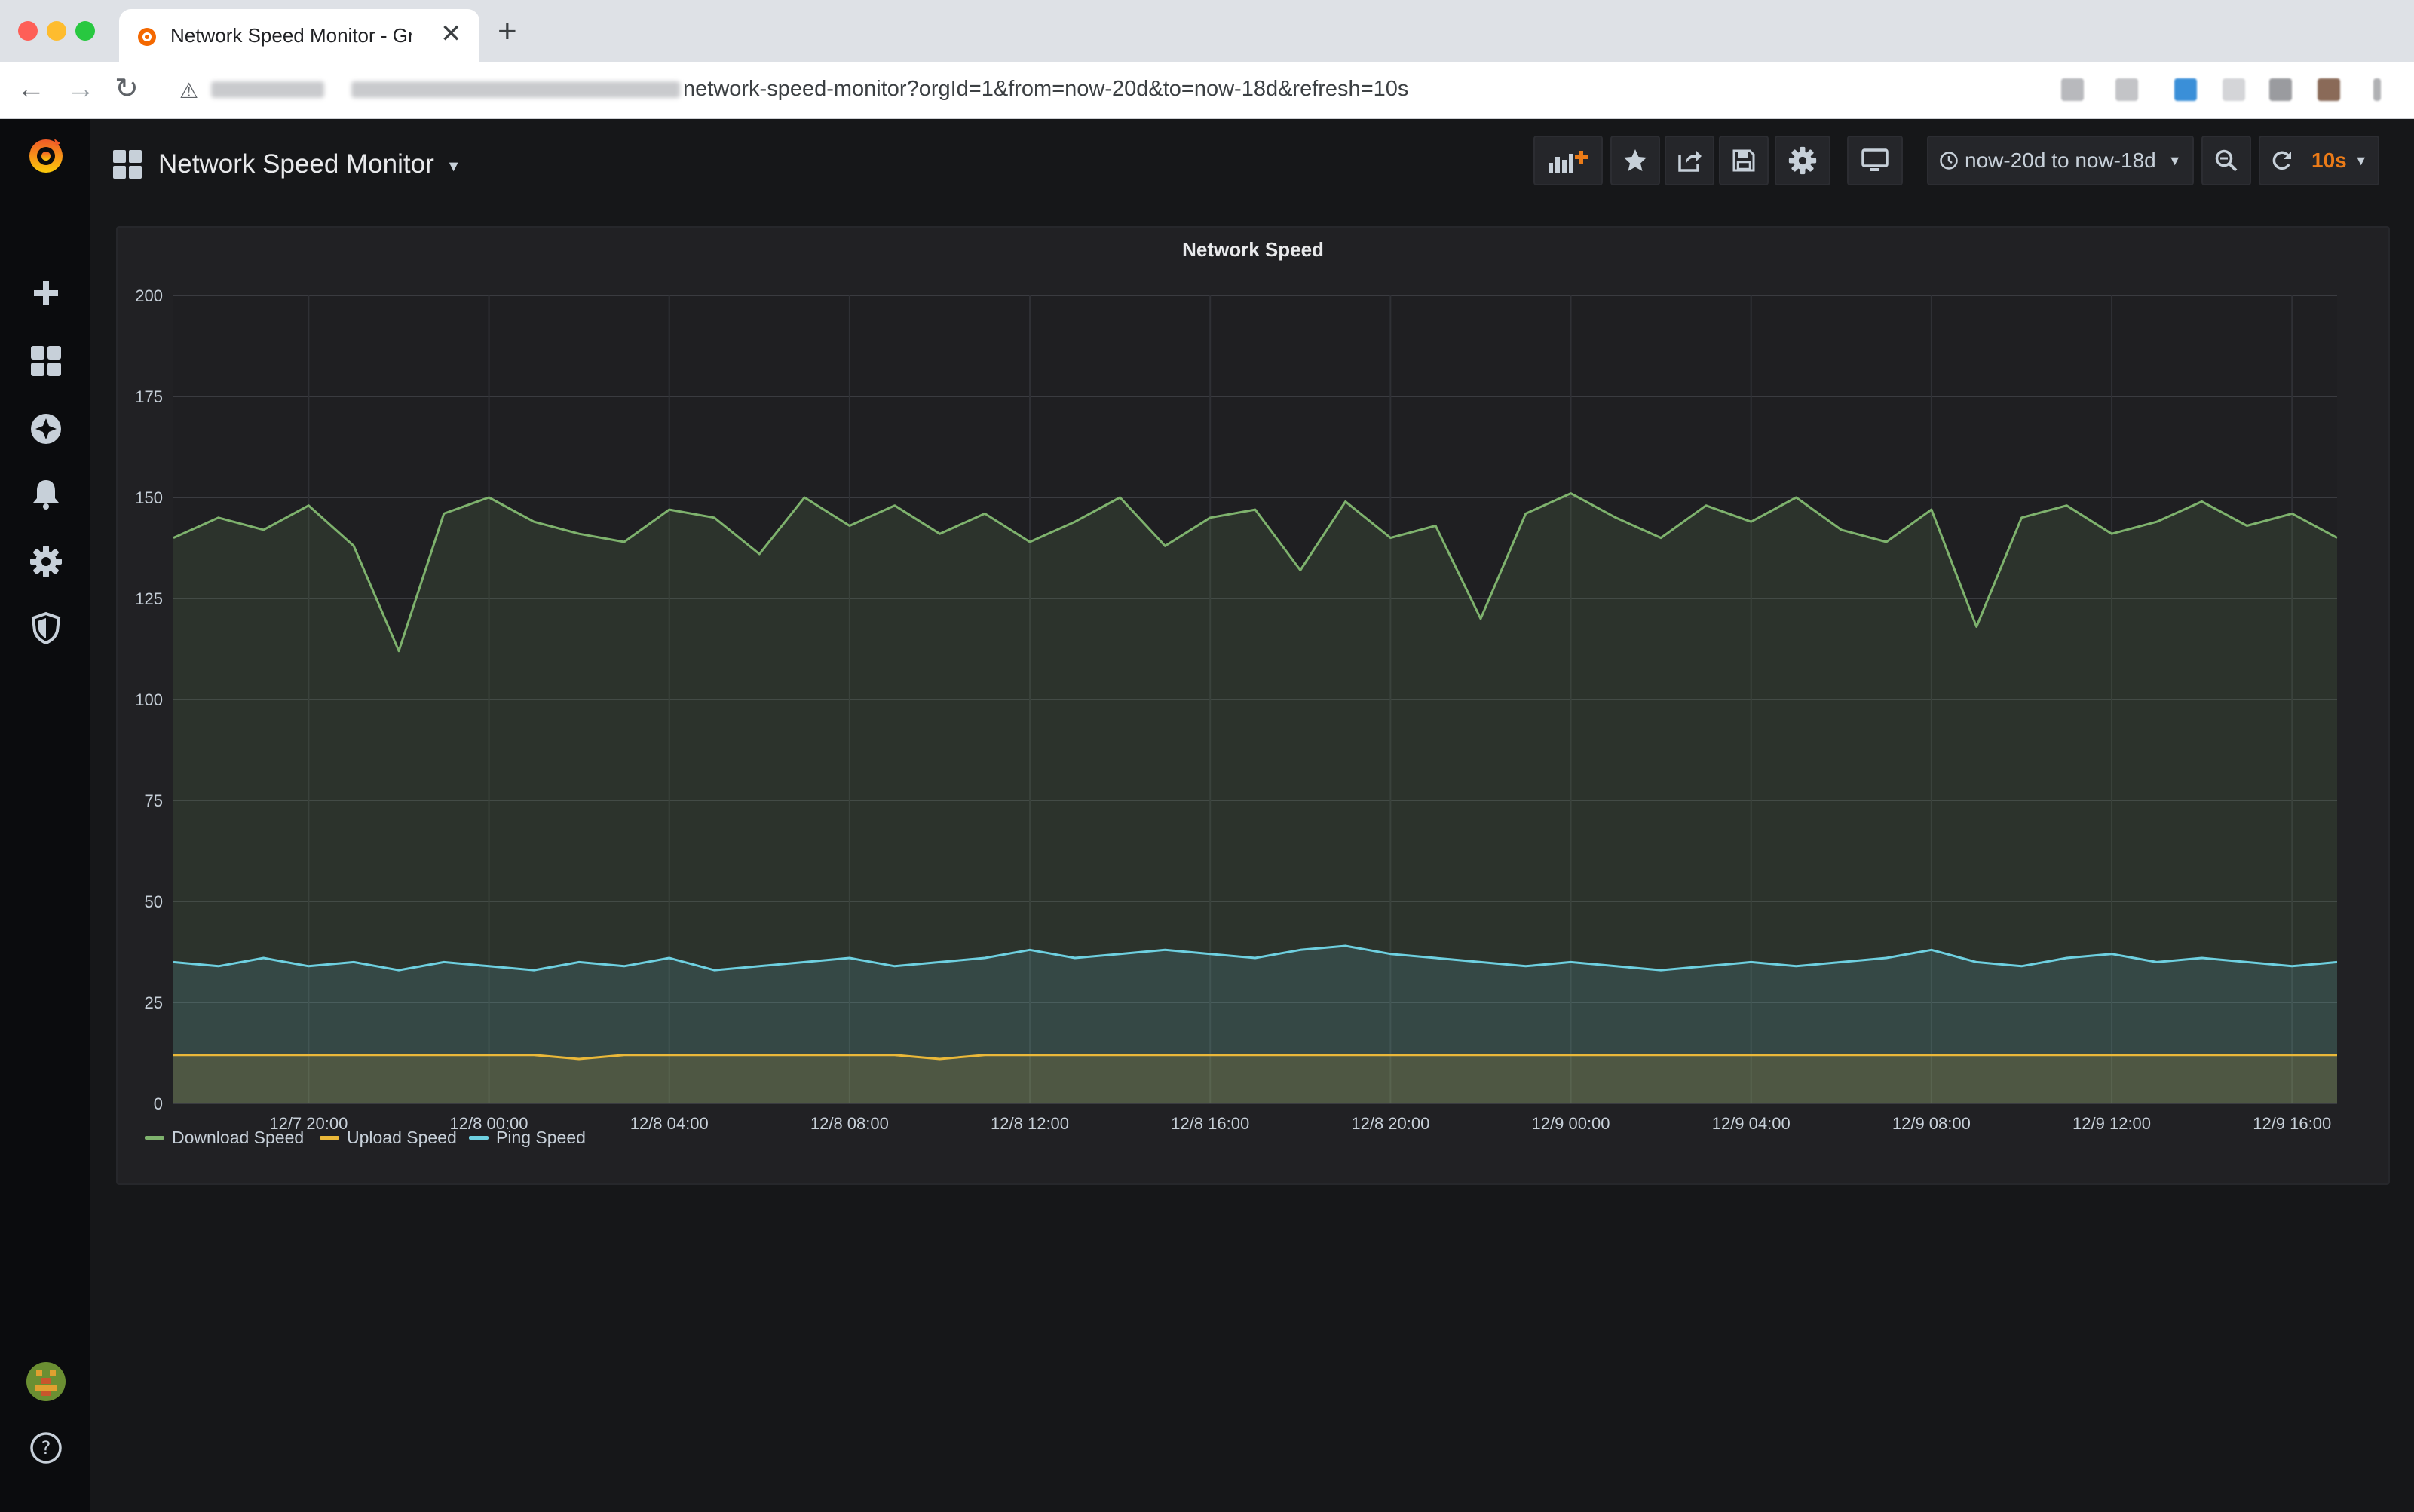  What do you see at coordinates (268, 89) in the screenshot?
I see `url-host-redacted` at bounding box center [268, 89].